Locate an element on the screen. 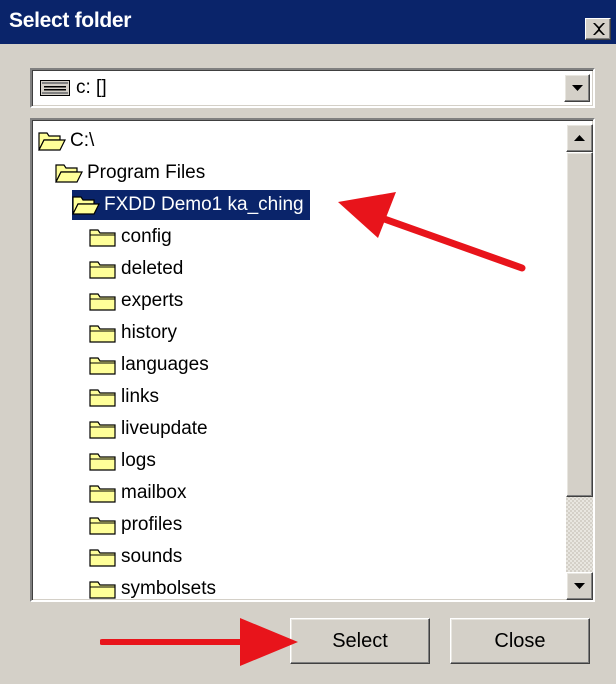 This screenshot has width=616, height=684. tree-item: history is located at coordinates (133, 333).